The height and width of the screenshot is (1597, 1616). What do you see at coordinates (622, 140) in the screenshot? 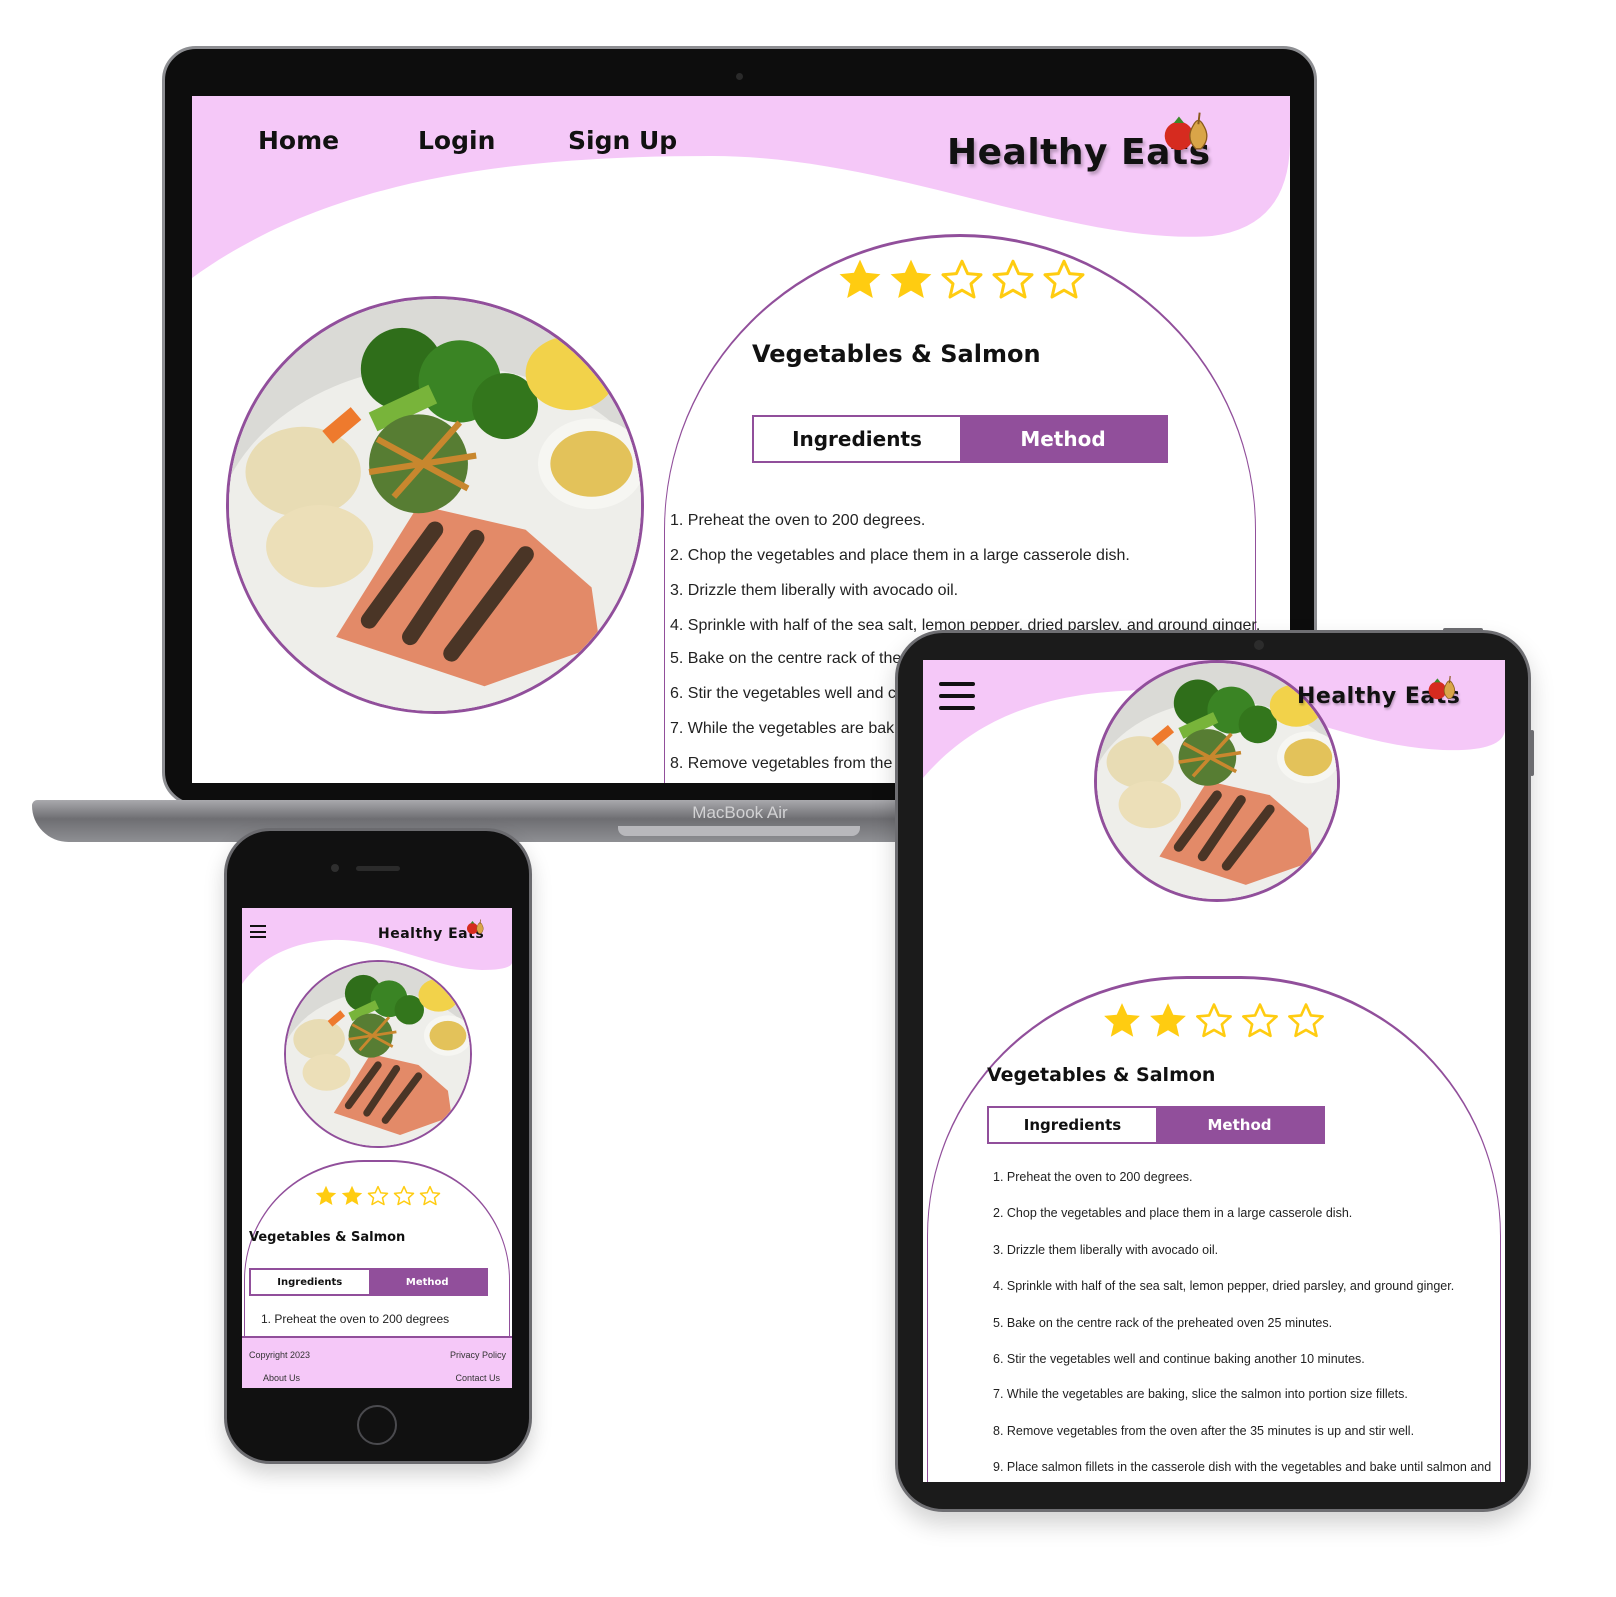
I see `nav-signup-link: Sign Up` at bounding box center [622, 140].